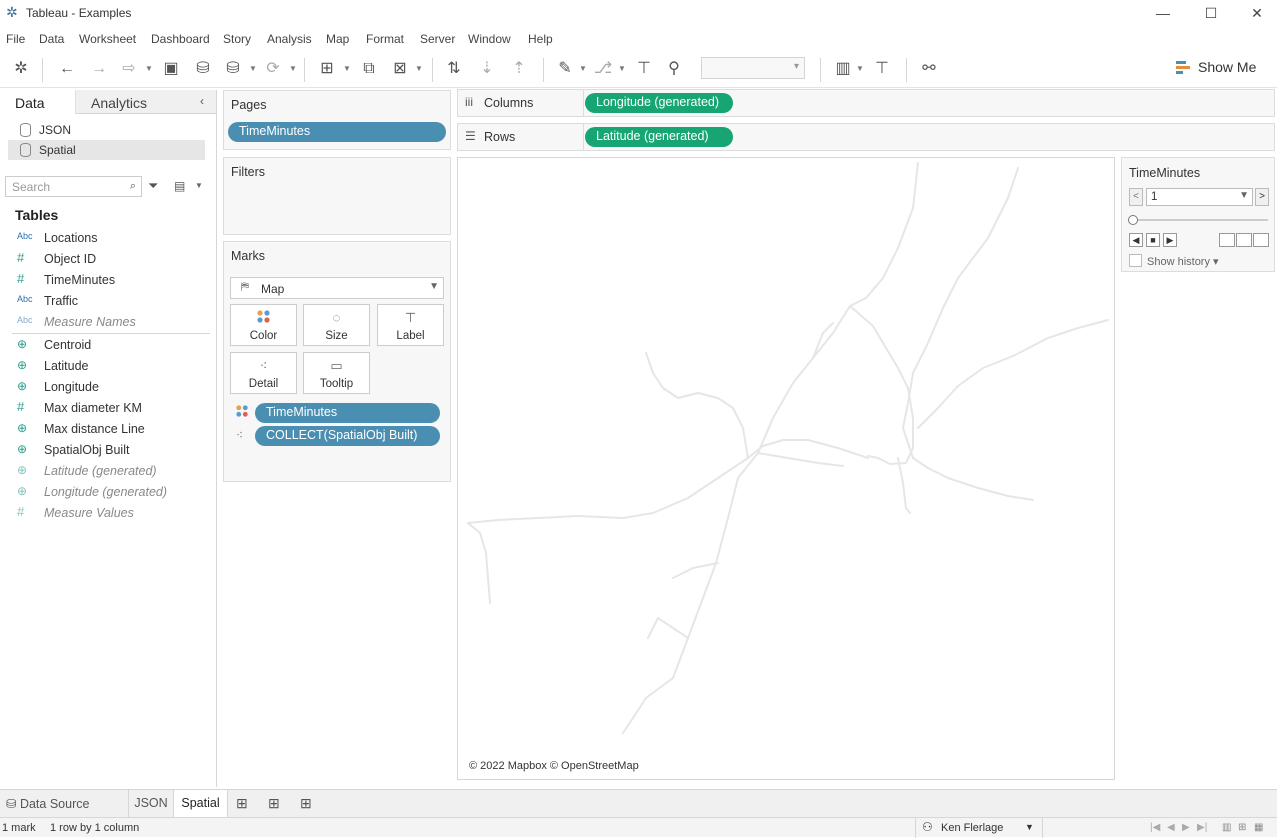 The height and width of the screenshot is (838, 1277). Describe the element at coordinates (107, 322) in the screenshot. I see `field-item: Abc Measure Names` at that location.